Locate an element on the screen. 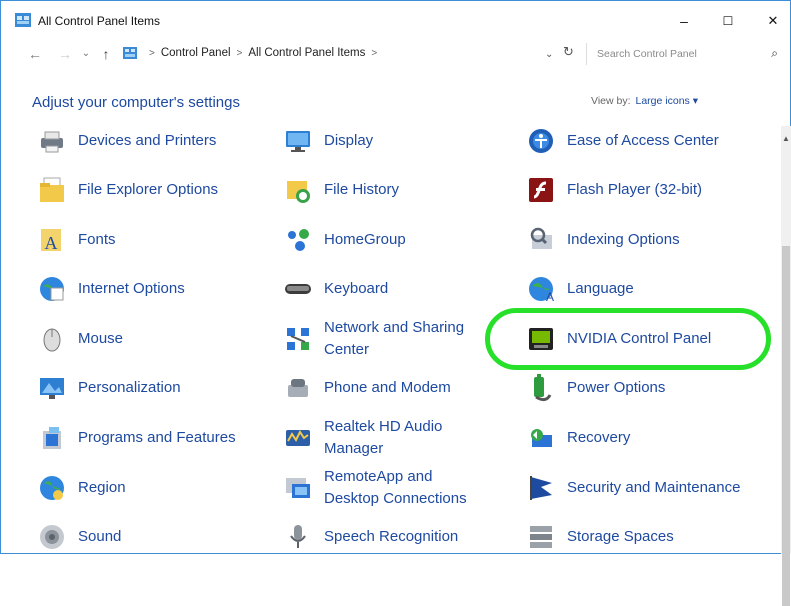 This screenshot has height=606, width=791. item-label: Fonts is located at coordinates (173, 240).